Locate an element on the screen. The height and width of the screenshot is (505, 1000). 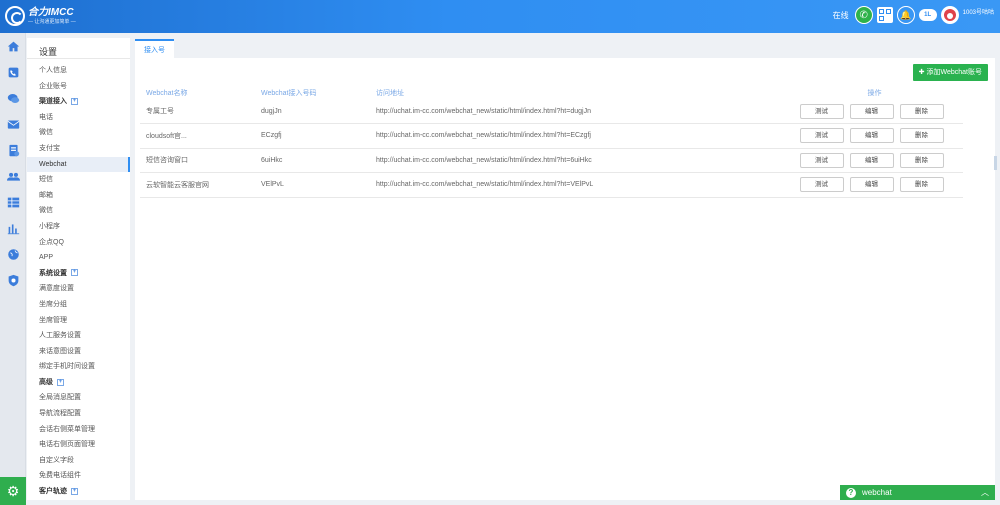
avatar is located at coordinates (949, 15).